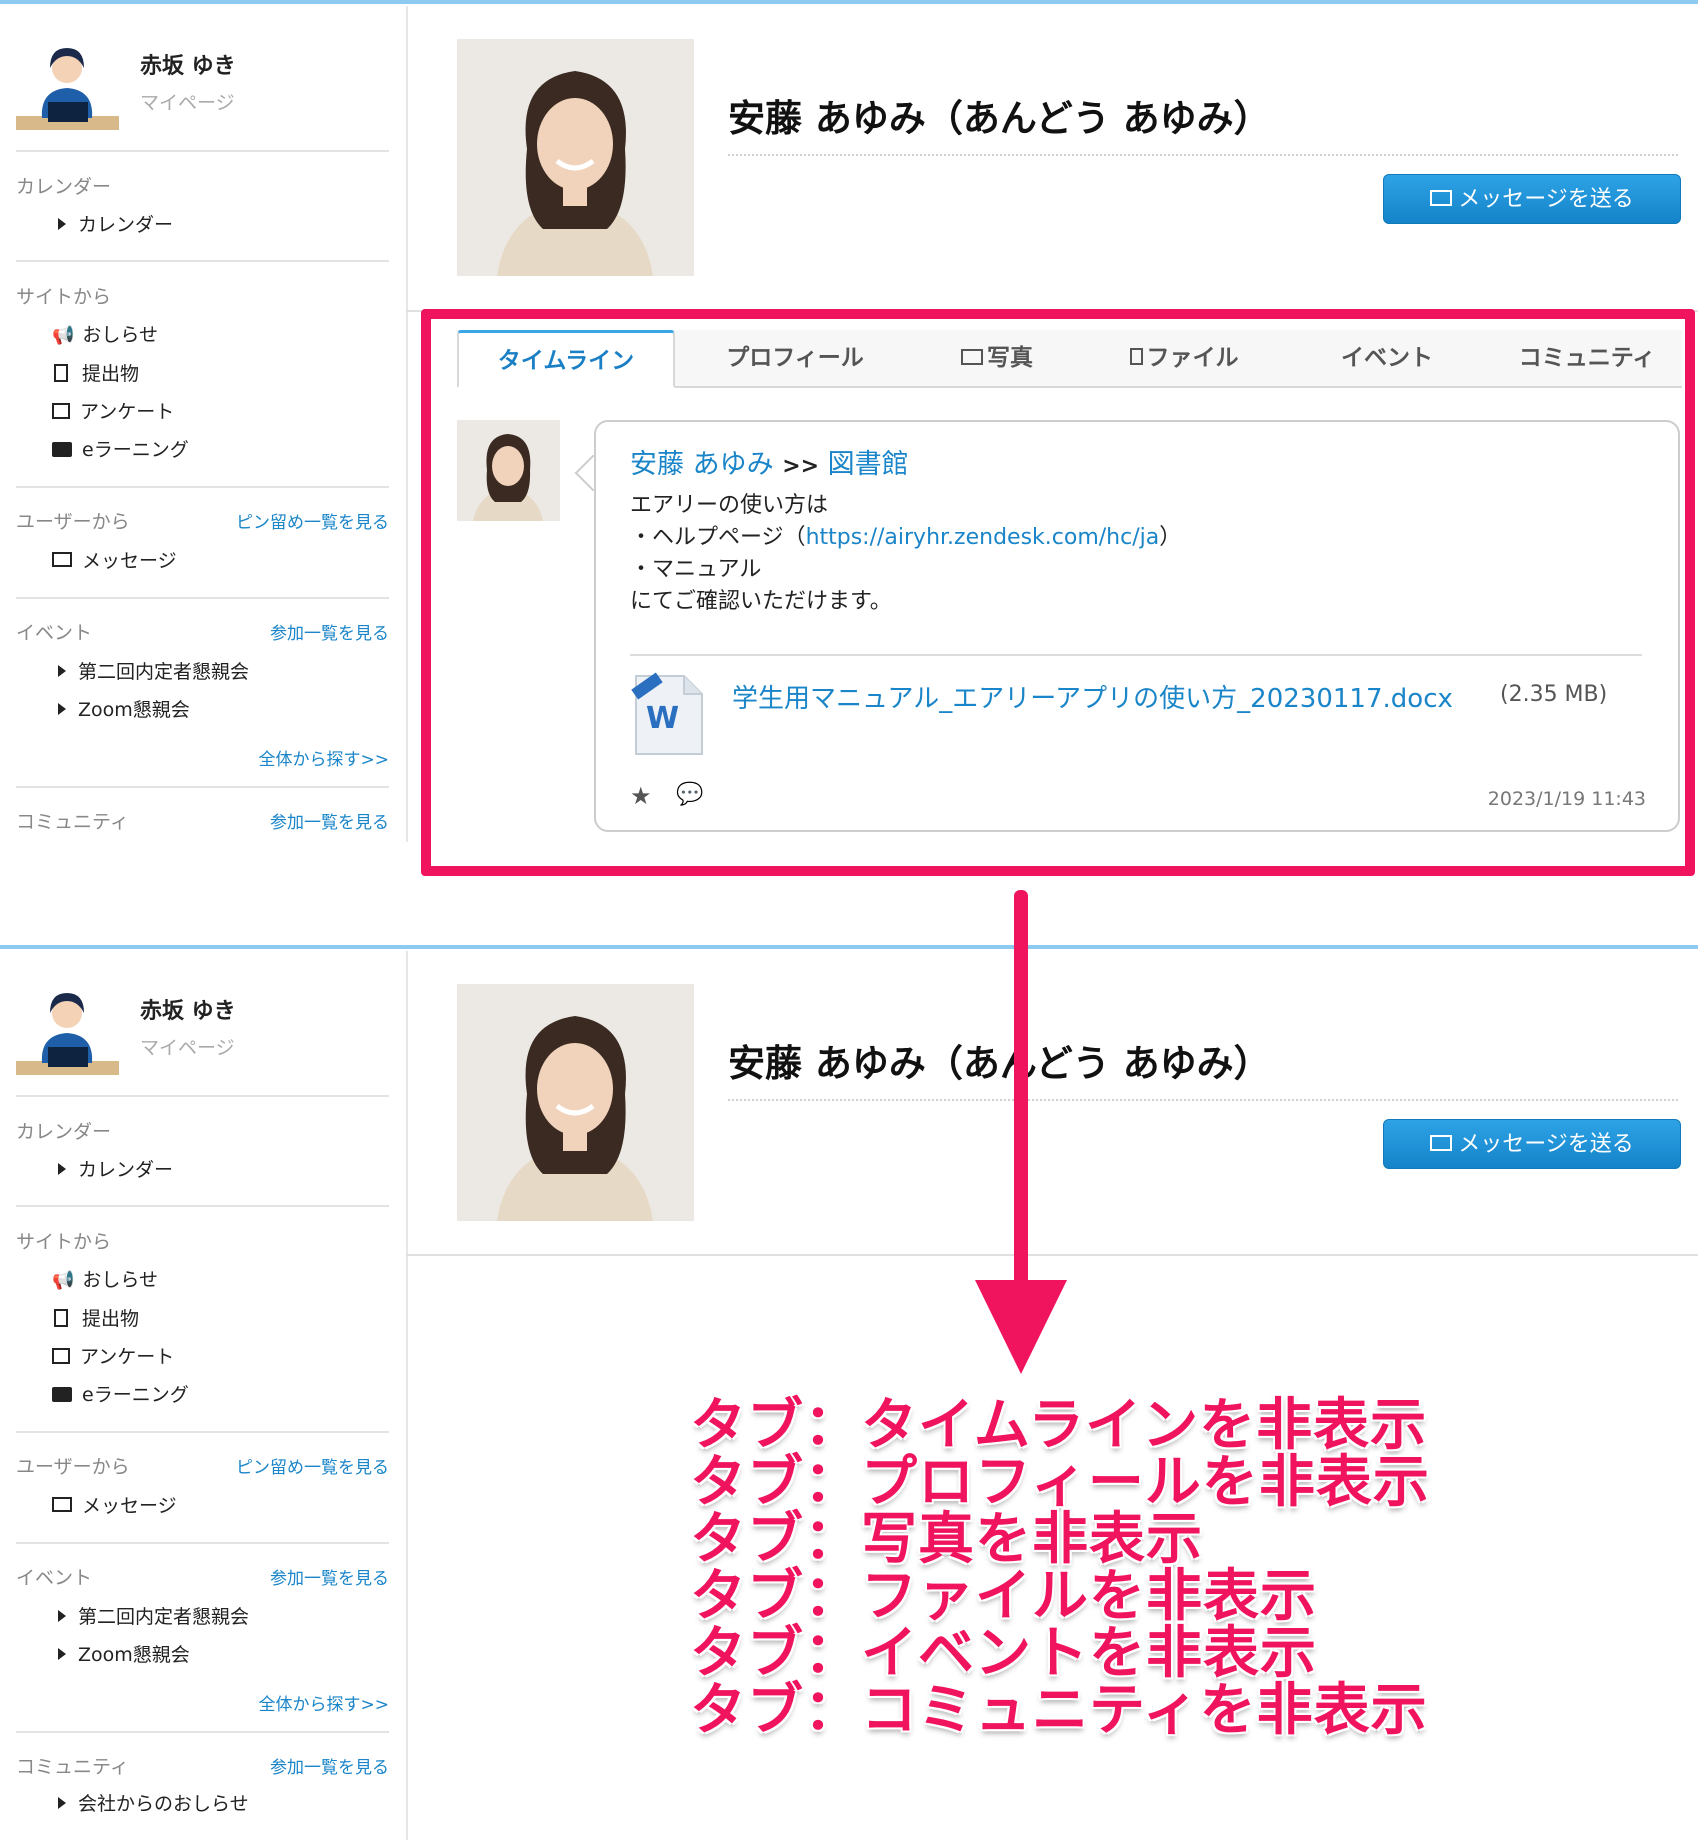 The height and width of the screenshot is (1840, 1698). What do you see at coordinates (1021, 1105) in the screenshot?
I see `annotation-arrow-shaft` at bounding box center [1021, 1105].